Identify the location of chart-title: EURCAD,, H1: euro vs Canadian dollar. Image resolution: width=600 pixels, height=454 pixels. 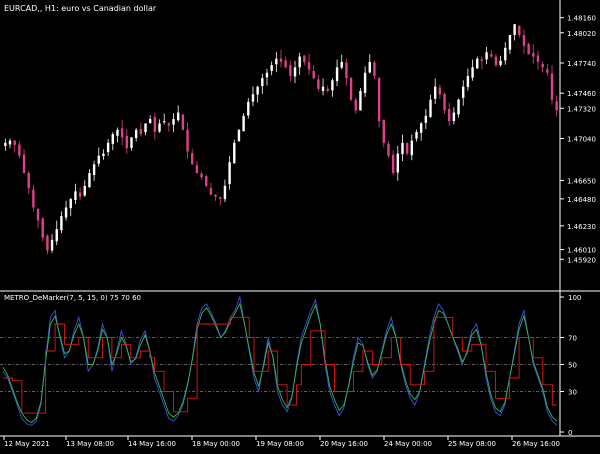
(80, 8).